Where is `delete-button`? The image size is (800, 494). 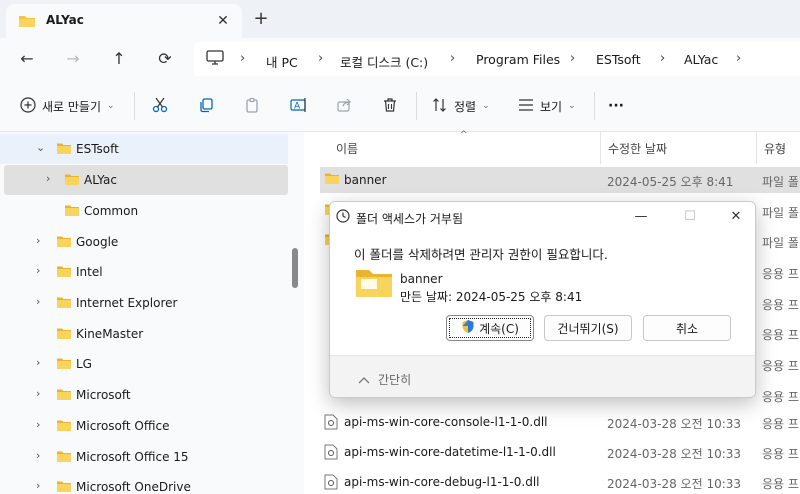 delete-button is located at coordinates (390, 106).